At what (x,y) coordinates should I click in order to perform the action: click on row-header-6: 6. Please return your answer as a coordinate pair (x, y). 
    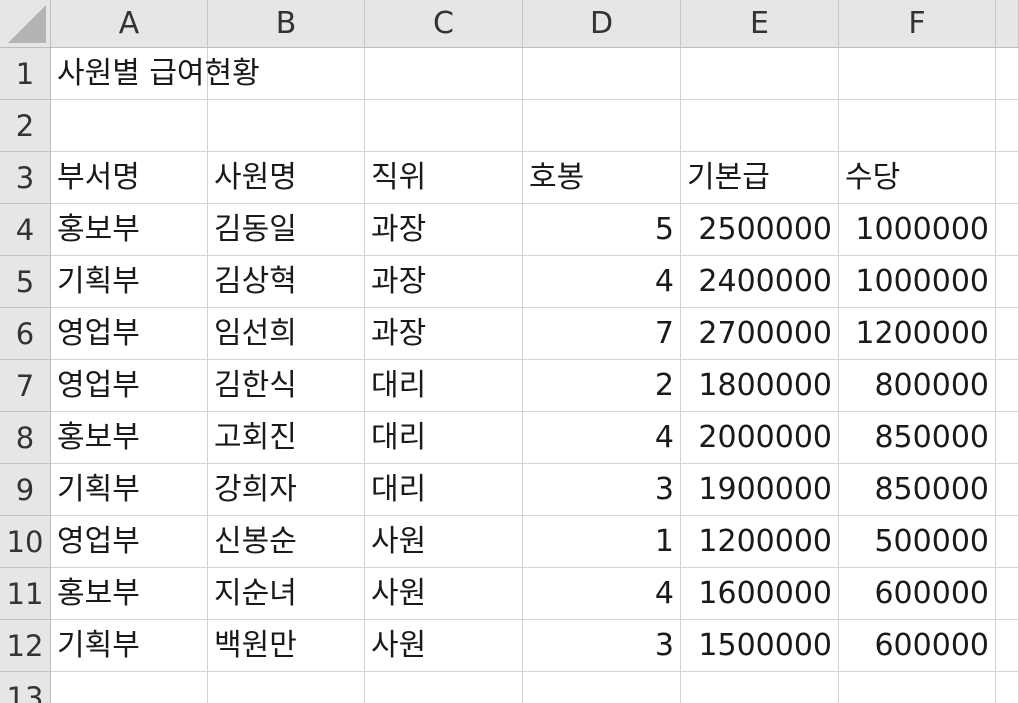
    Looking at the image, I should click on (25, 334).